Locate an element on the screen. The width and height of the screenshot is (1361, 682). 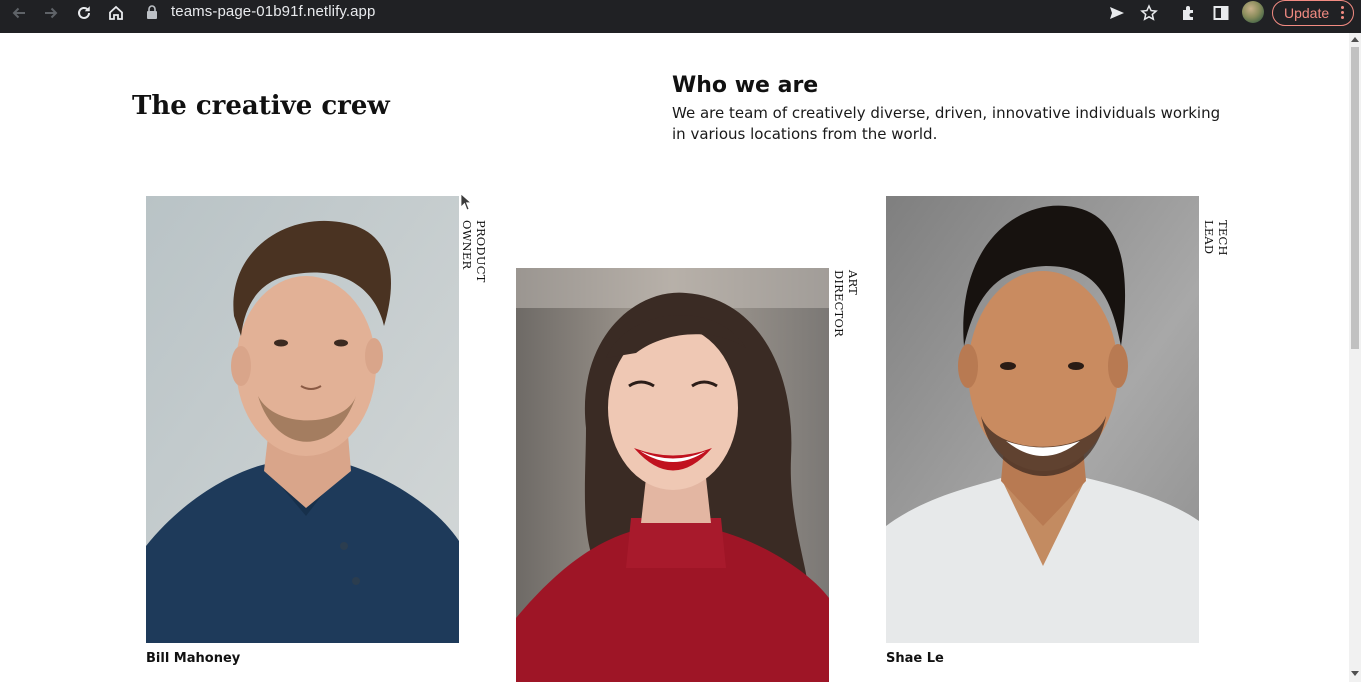
update-button: Update is located at coordinates (1313, 13).